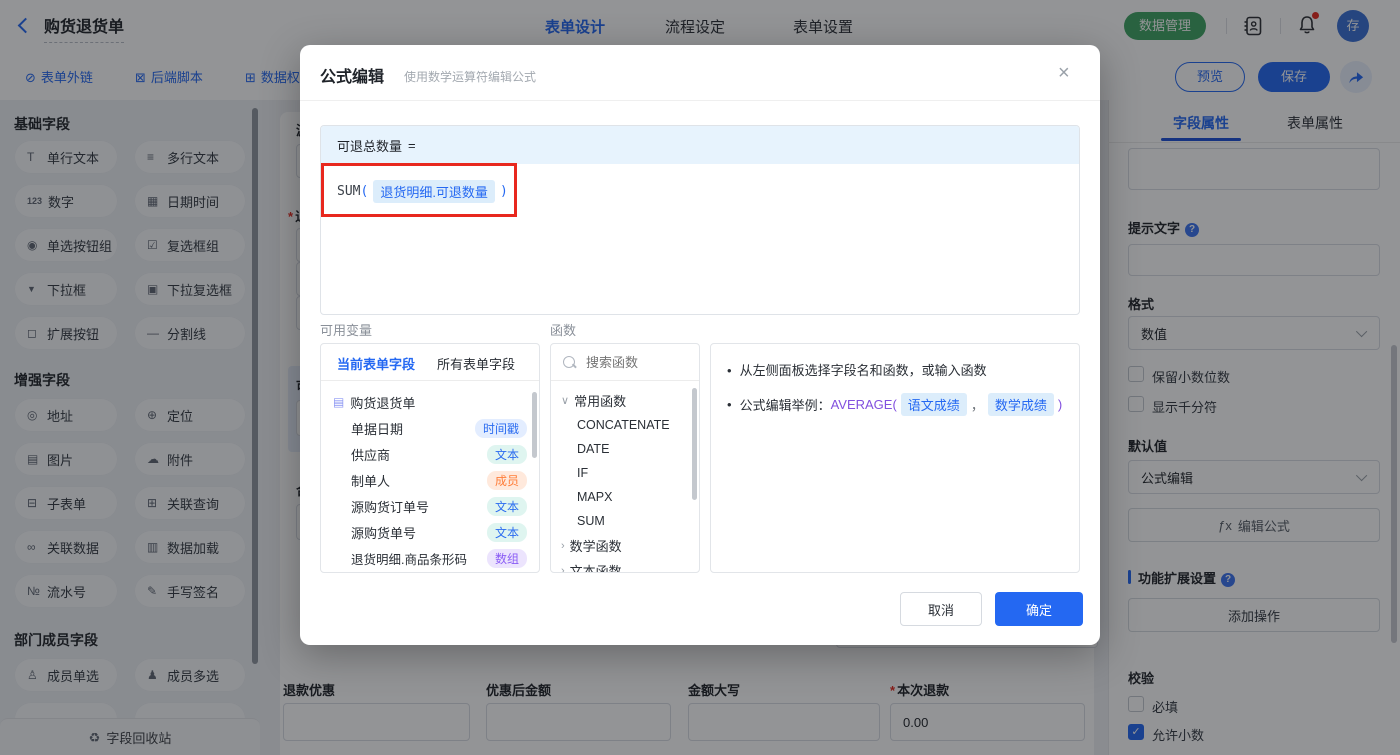 The width and height of the screenshot is (1400, 755). Describe the element at coordinates (941, 609) in the screenshot. I see `cancel-button: 取消` at that location.